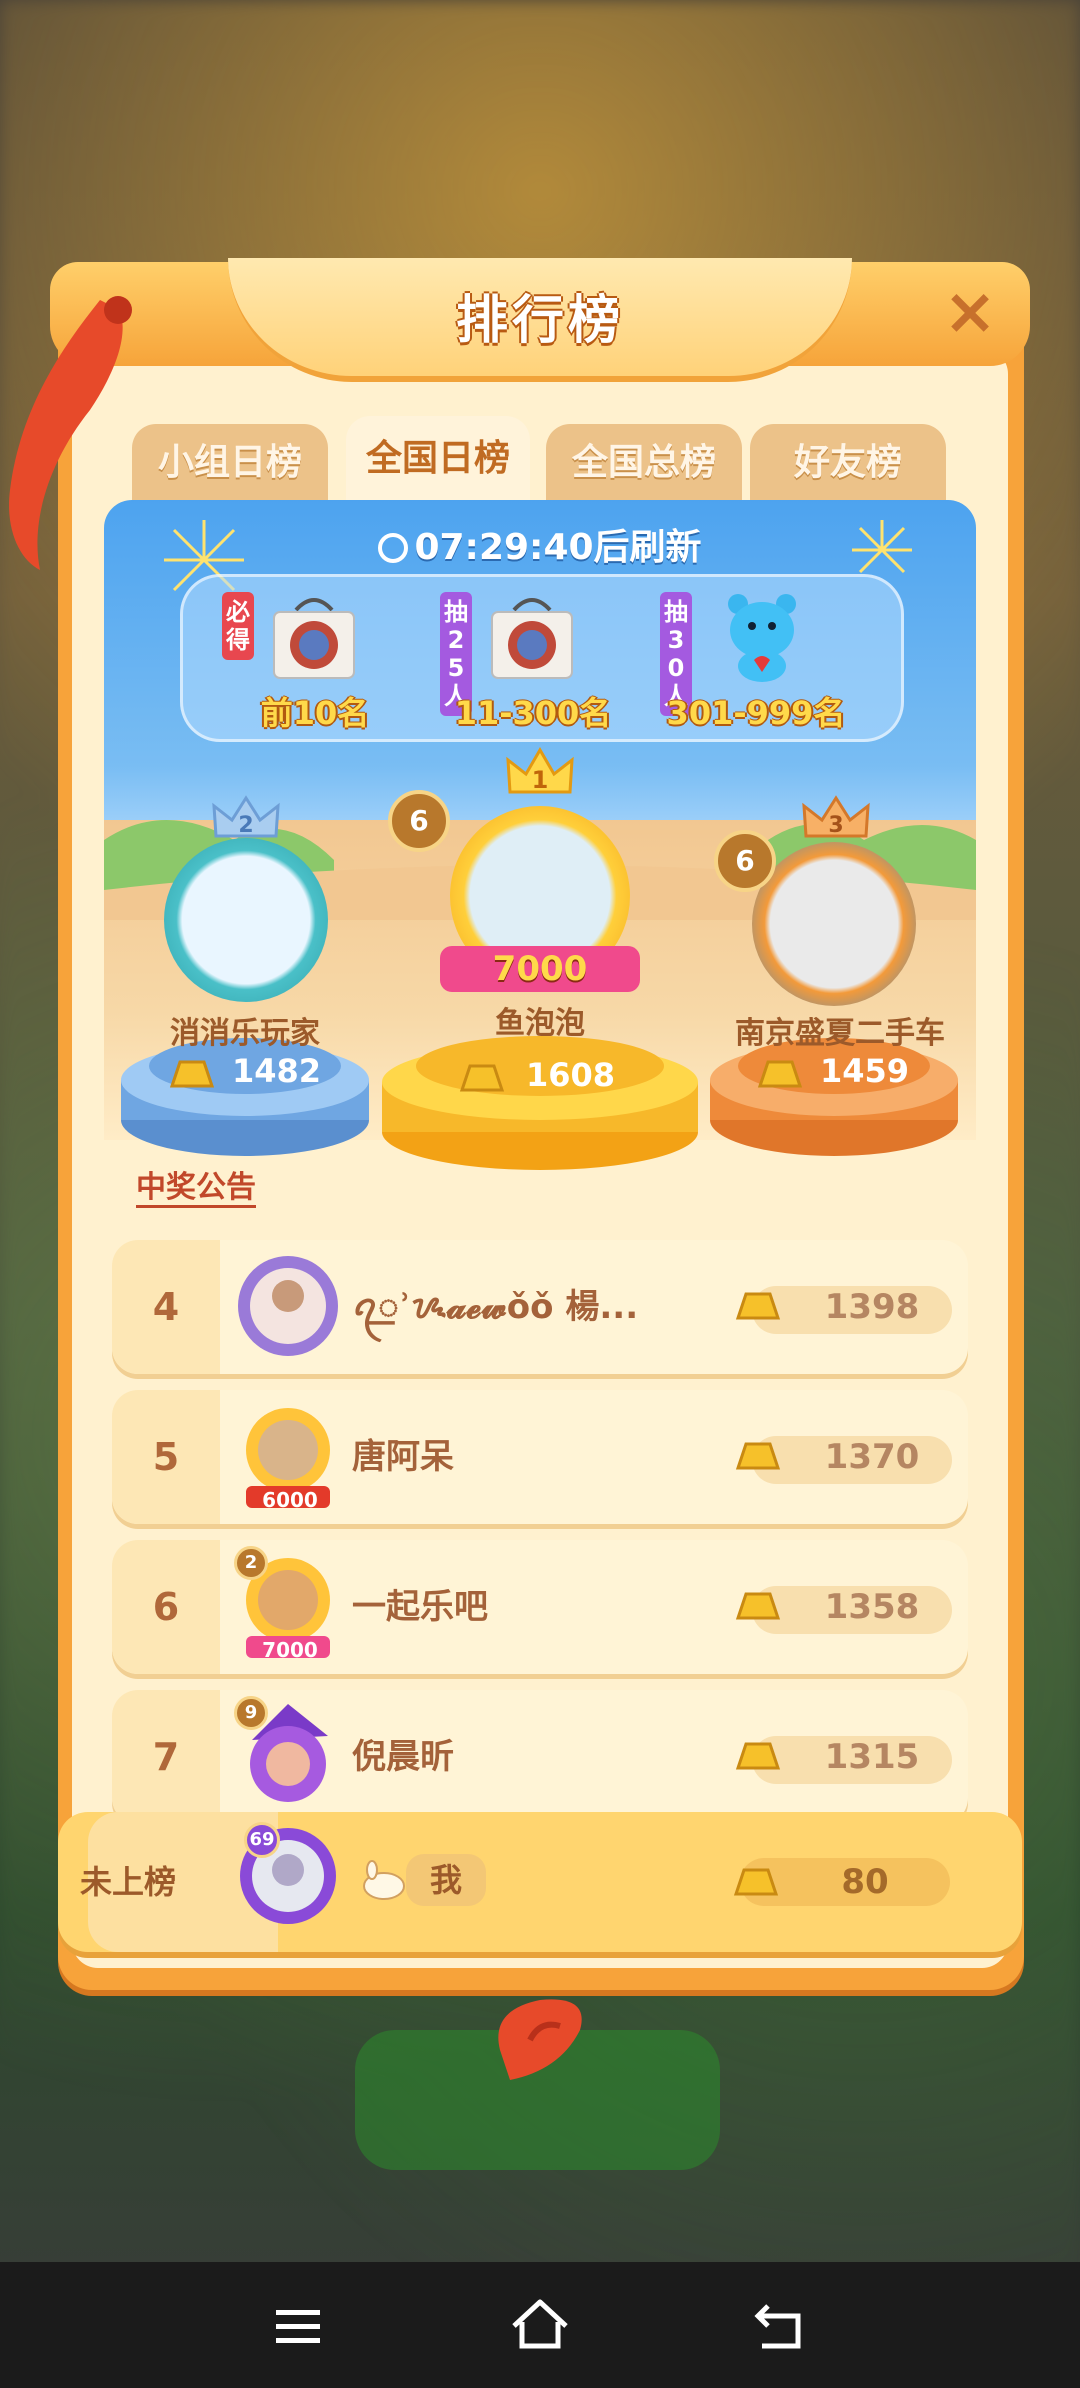  What do you see at coordinates (290, 1500) in the screenshot?
I see `frame-value-badge: 6000` at bounding box center [290, 1500].